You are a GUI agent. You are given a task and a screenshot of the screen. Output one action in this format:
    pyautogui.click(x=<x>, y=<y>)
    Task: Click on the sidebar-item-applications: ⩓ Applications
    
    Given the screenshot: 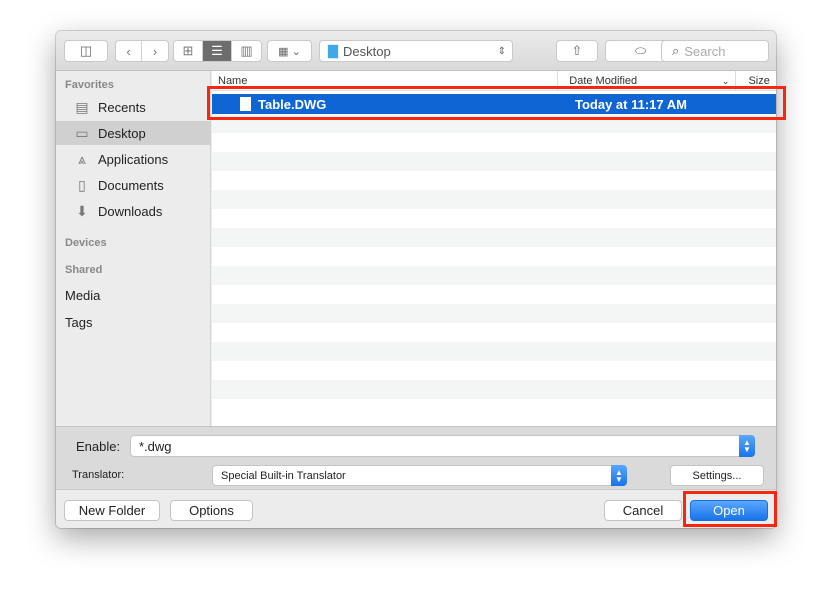 What is the action you would take?
    pyautogui.click(x=133, y=159)
    